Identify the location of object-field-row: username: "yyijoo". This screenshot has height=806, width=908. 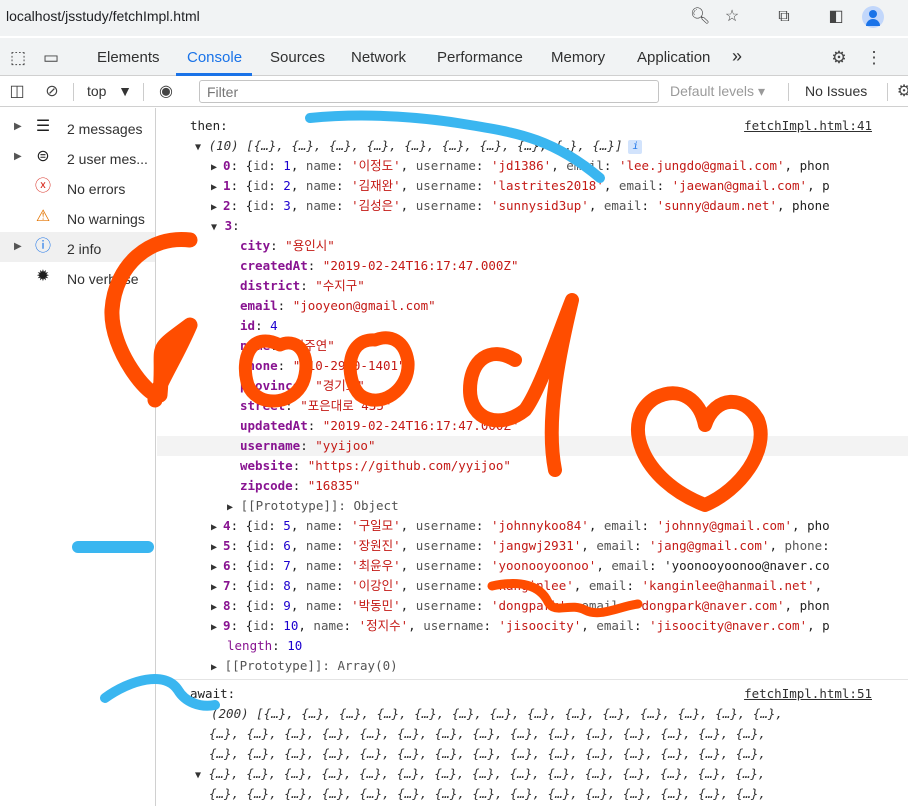
(532, 446).